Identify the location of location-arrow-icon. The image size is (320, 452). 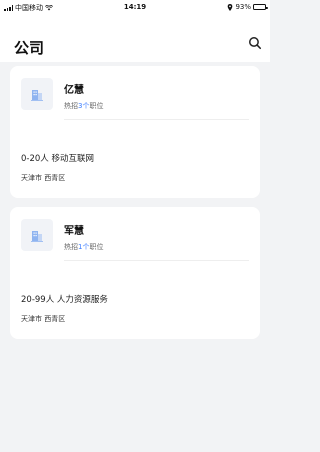
(230, 7).